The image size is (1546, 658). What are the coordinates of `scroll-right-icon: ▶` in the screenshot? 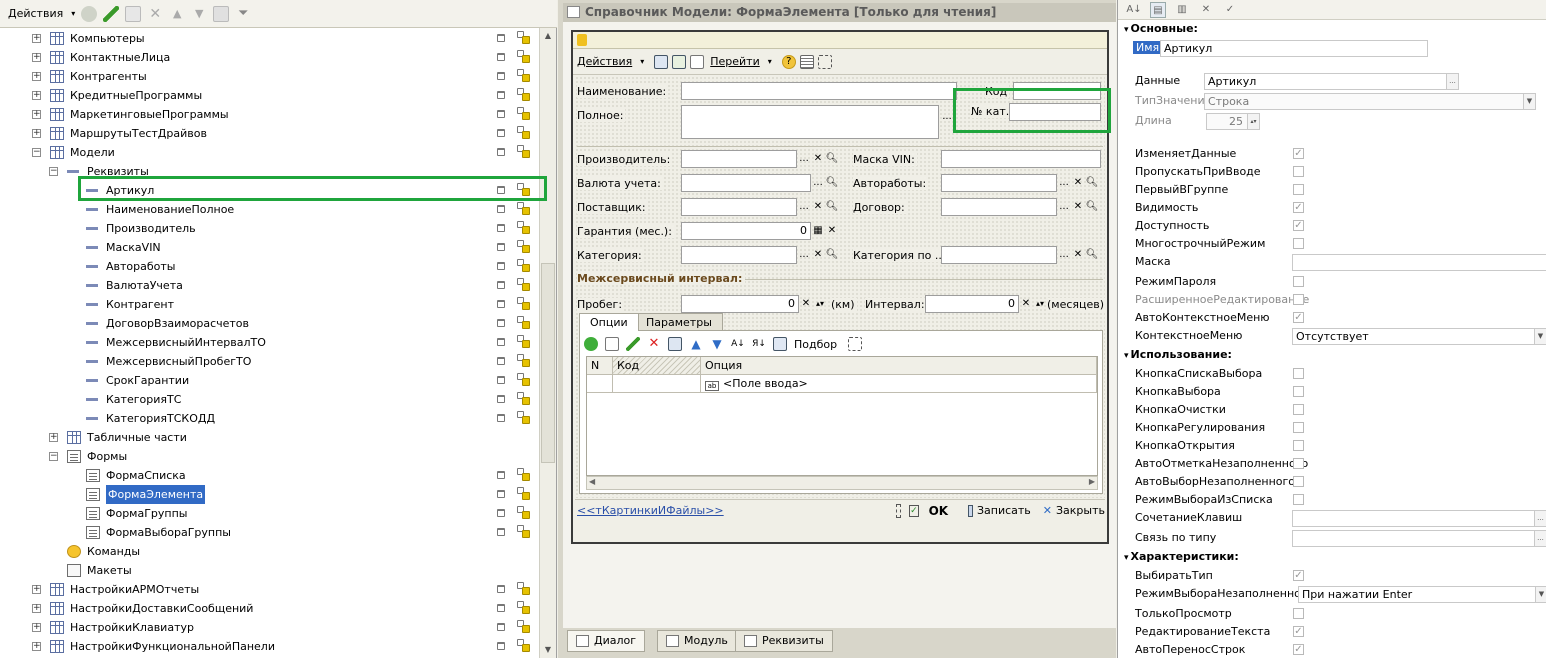 It's located at (1092, 481).